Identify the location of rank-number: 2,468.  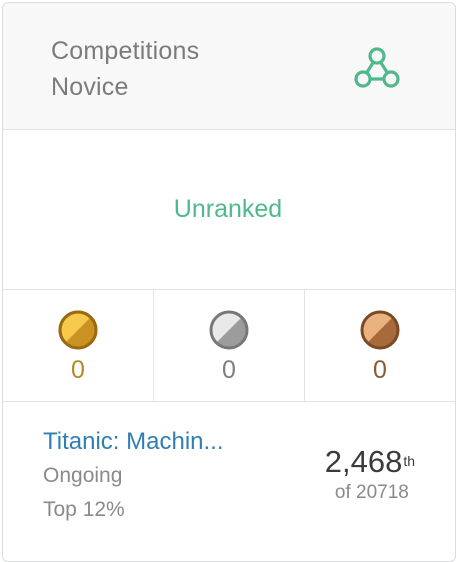
(363, 461).